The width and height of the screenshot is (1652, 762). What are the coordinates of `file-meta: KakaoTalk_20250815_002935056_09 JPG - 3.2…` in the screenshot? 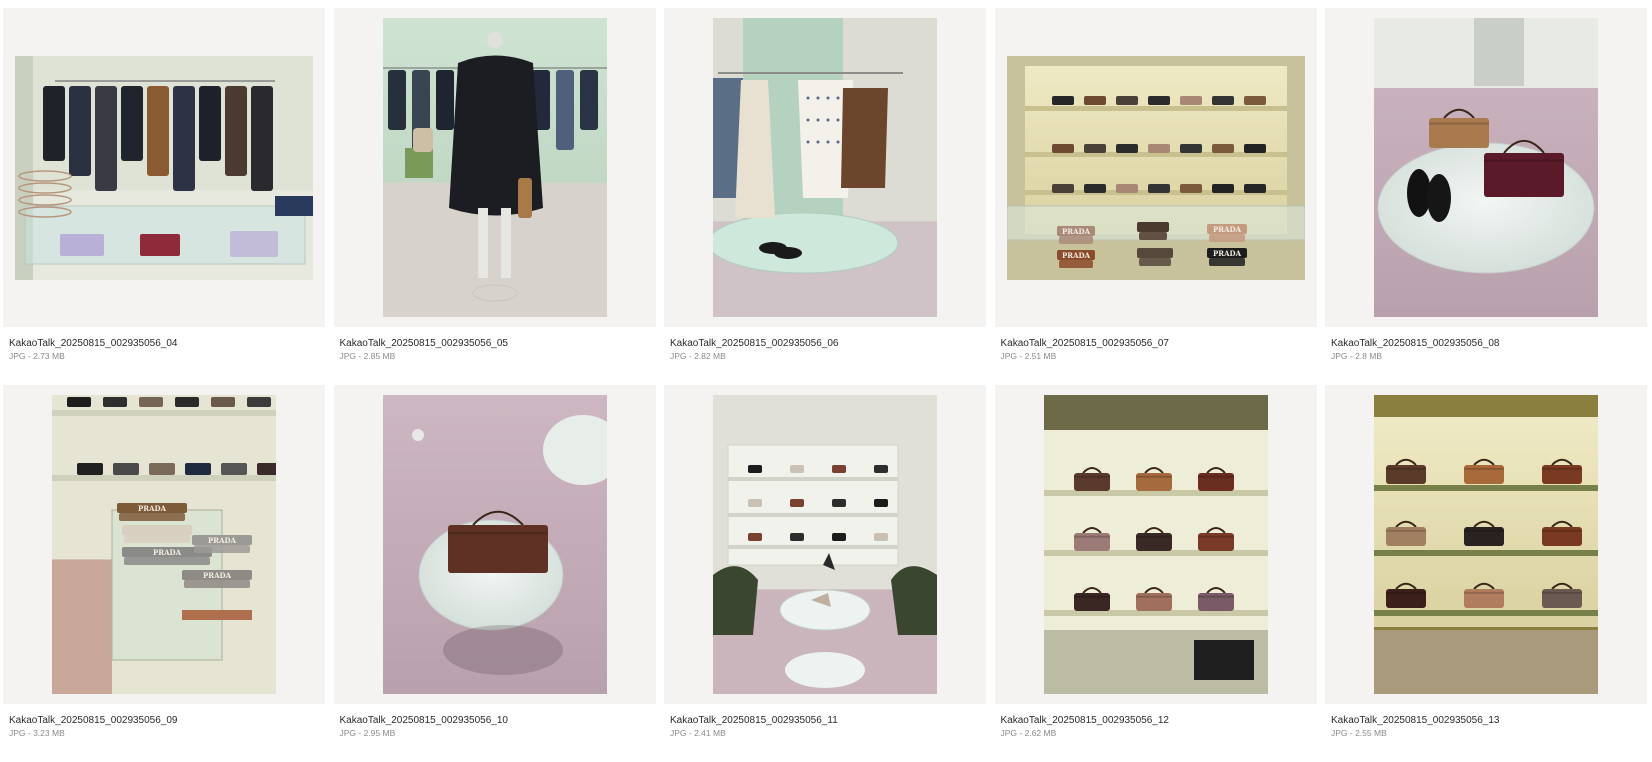 It's located at (93, 727).